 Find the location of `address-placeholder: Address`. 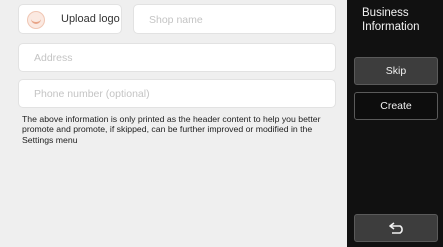

address-placeholder: Address is located at coordinates (53, 58).